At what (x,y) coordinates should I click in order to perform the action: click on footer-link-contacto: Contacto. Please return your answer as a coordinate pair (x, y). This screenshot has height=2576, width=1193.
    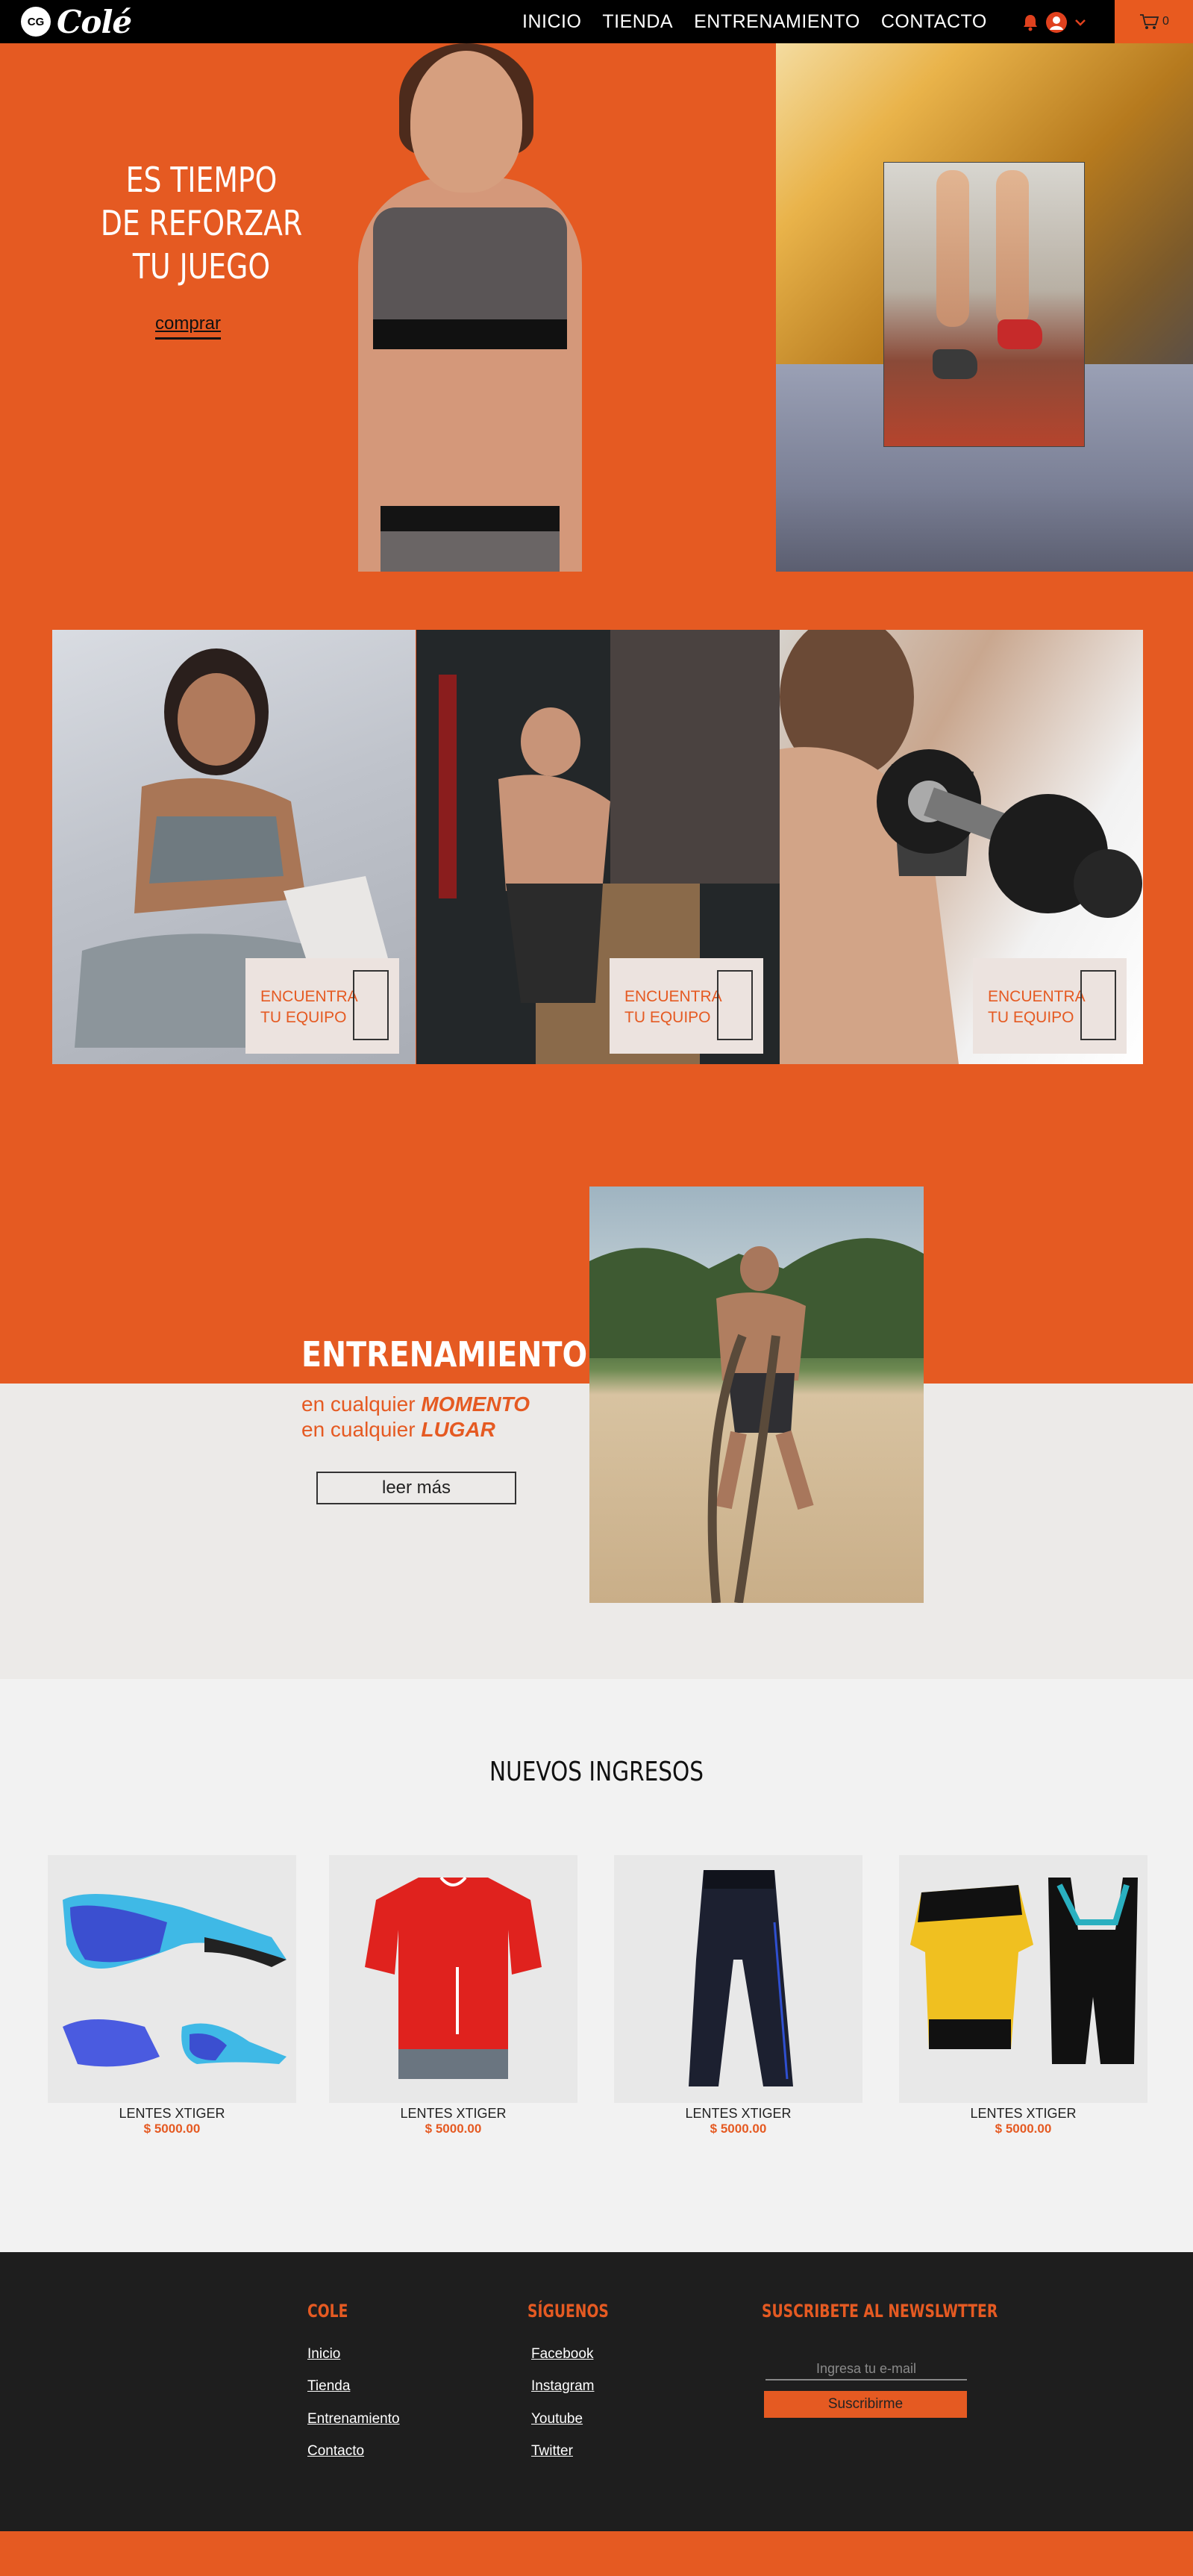
    Looking at the image, I should click on (335, 2451).